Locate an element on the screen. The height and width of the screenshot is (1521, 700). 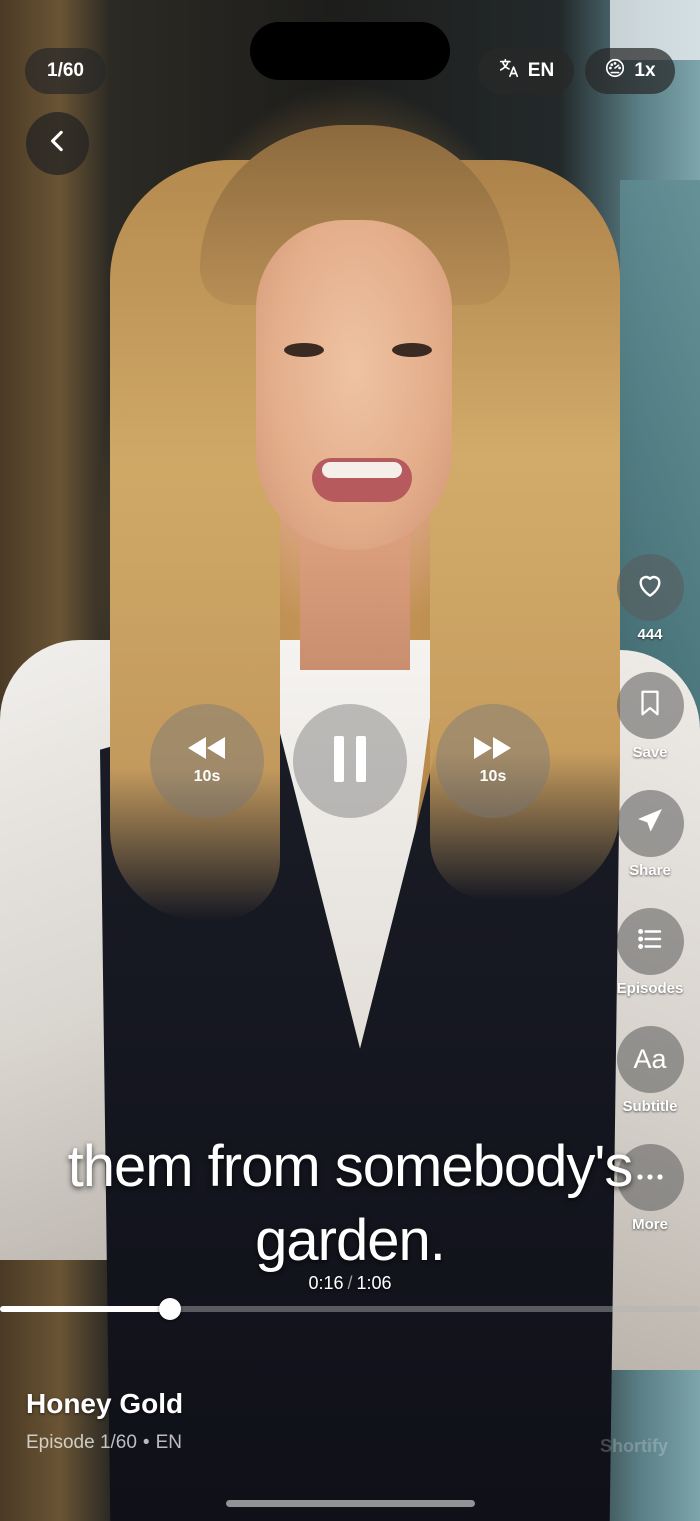
subtitle-button: Aa is located at coordinates (650, 1059).